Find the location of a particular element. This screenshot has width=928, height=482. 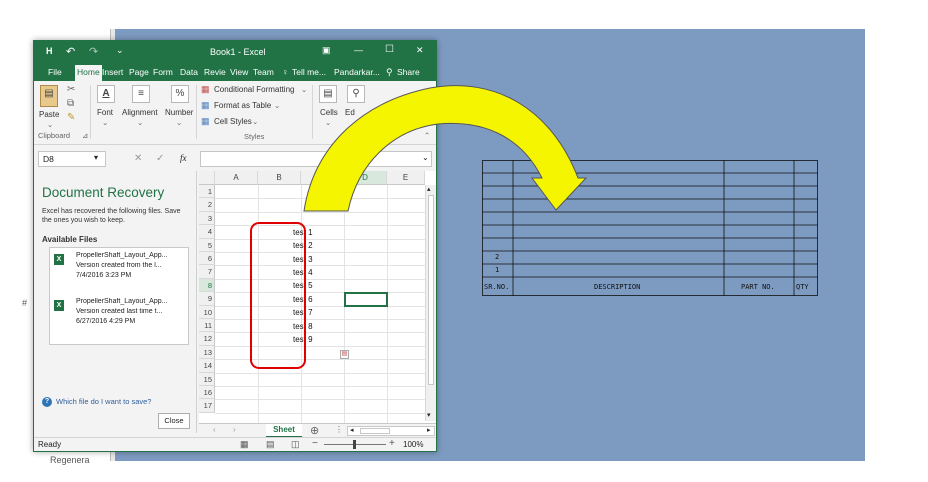

paste-options-icon: ▤ is located at coordinates (344, 354).